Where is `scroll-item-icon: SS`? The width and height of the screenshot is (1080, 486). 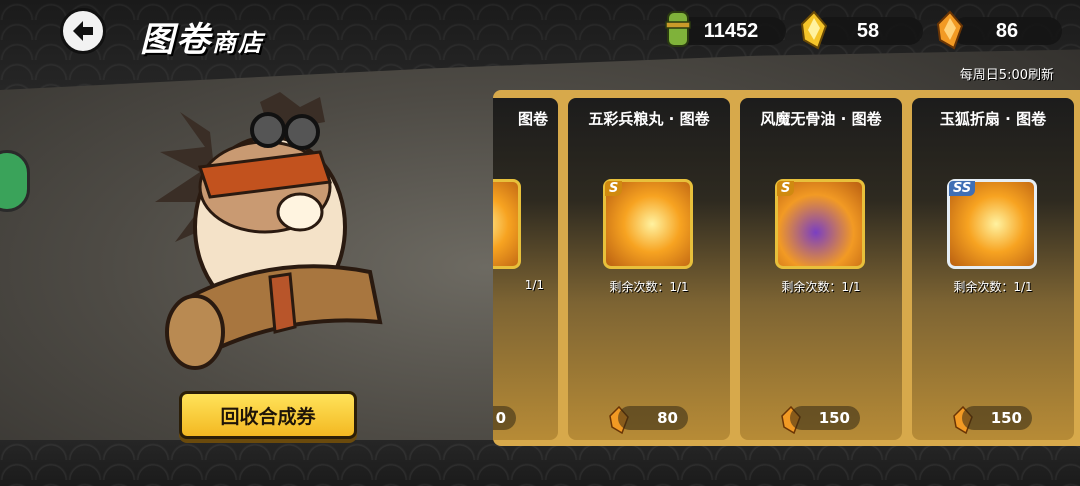
scroll-item-icon: SS is located at coordinates (992, 224).